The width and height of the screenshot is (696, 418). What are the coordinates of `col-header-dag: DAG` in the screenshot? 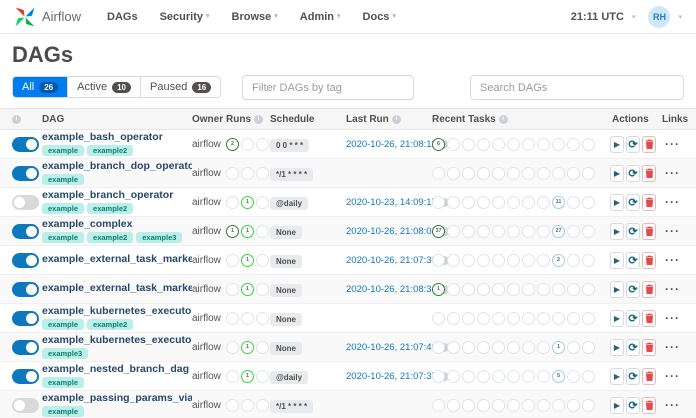 It's located at (117, 119).